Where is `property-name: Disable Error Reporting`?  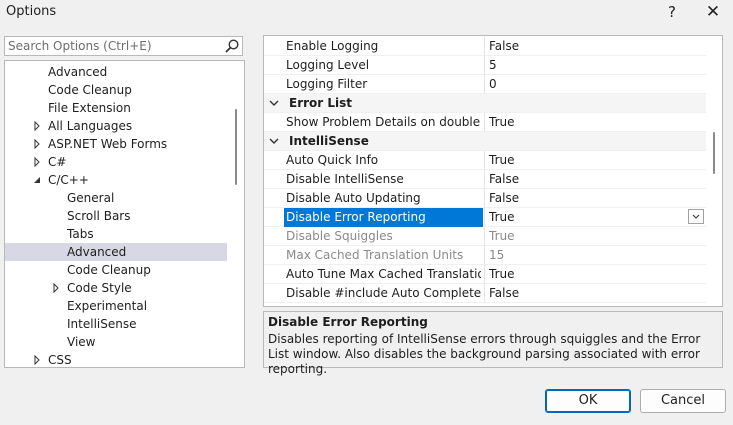 property-name: Disable Error Reporting is located at coordinates (383, 217).